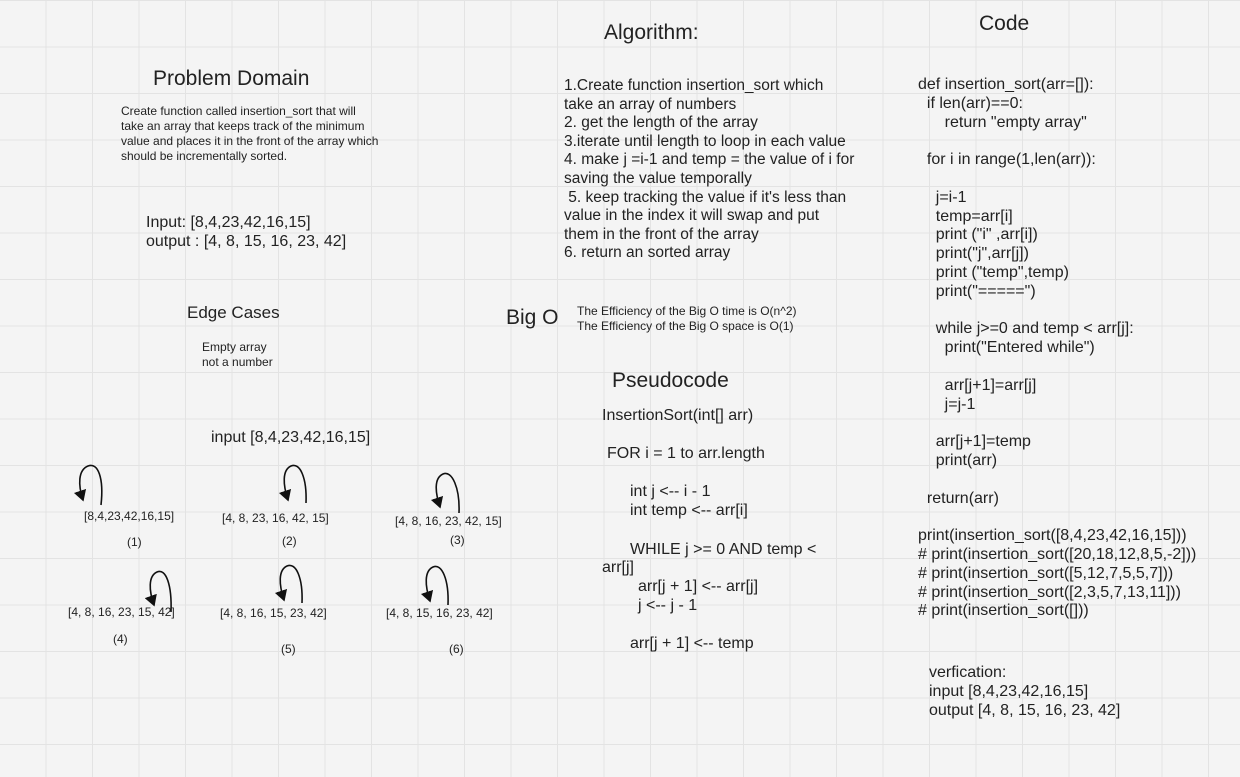 Image resolution: width=1240 pixels, height=777 pixels. I want to click on pseudocode-while-cont: arr[j], so click(618, 567).